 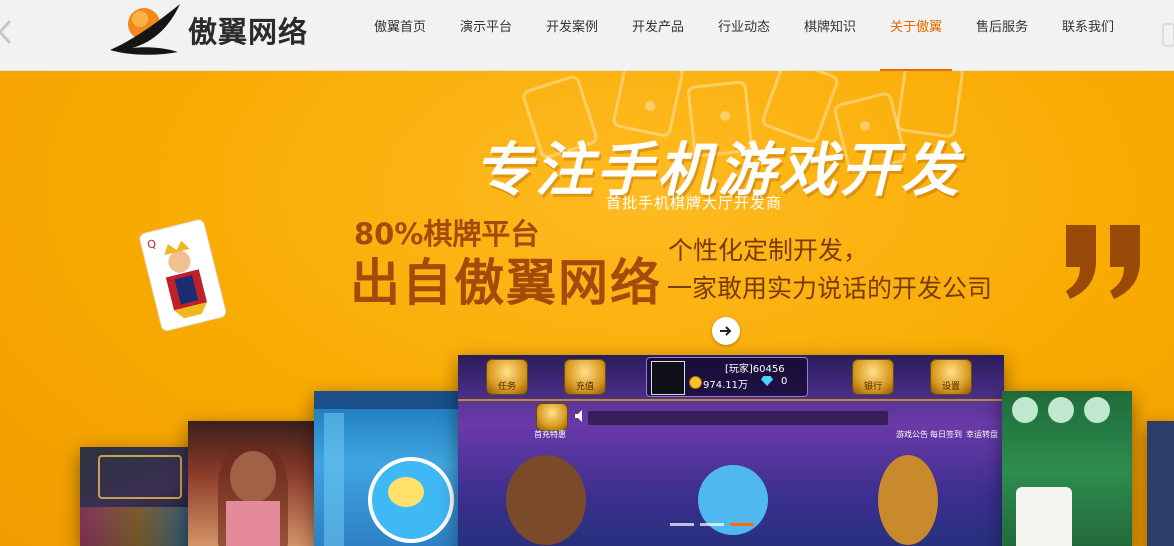 What do you see at coordinates (830, 288) in the screenshot?
I see `banner-slogan-2: 一家敢用实力说话的开发公司` at bounding box center [830, 288].